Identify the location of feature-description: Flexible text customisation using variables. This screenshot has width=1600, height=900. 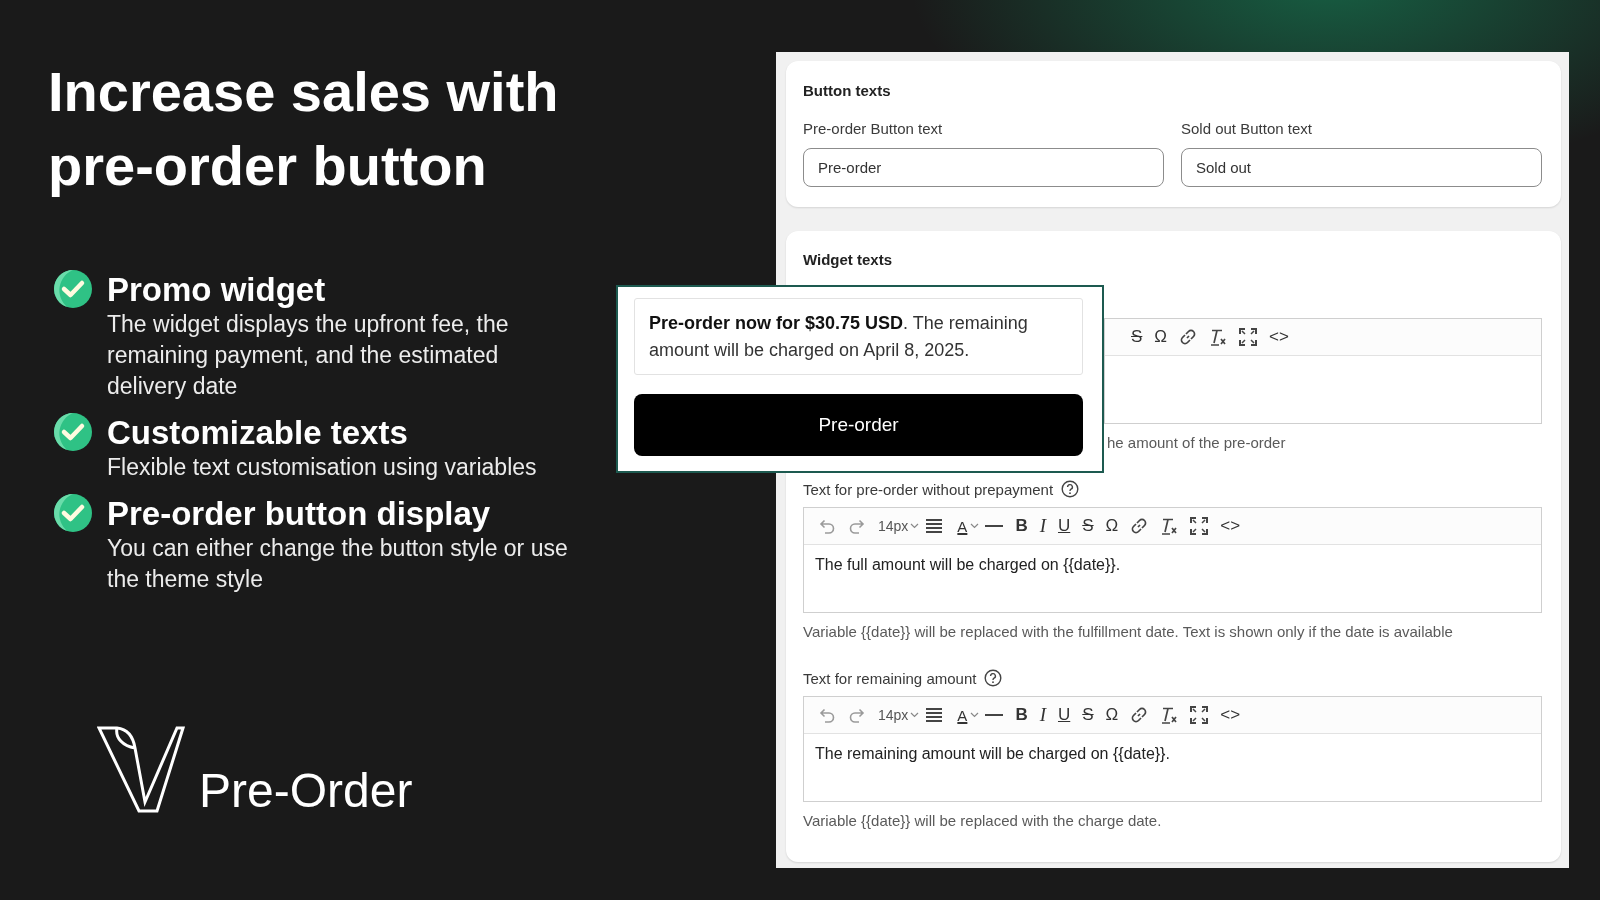
(322, 467).